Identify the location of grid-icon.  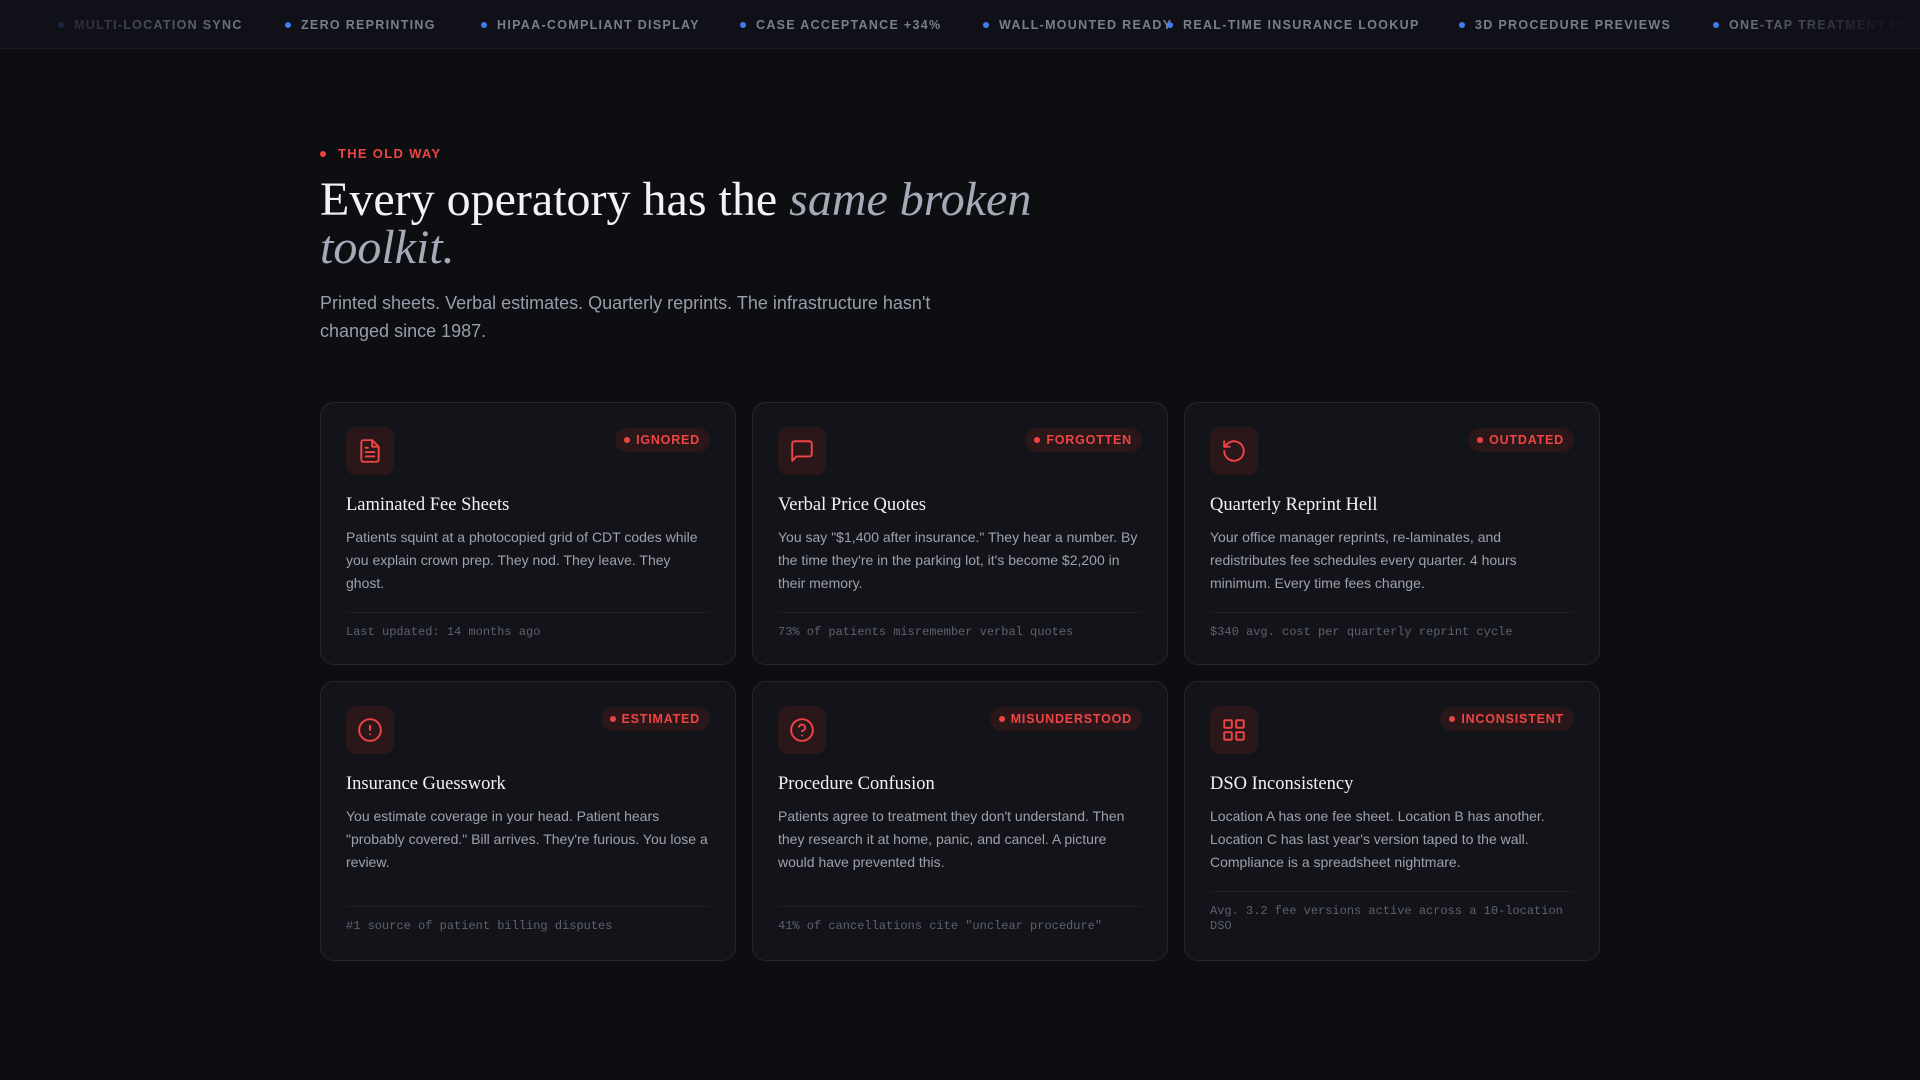
(1234, 730).